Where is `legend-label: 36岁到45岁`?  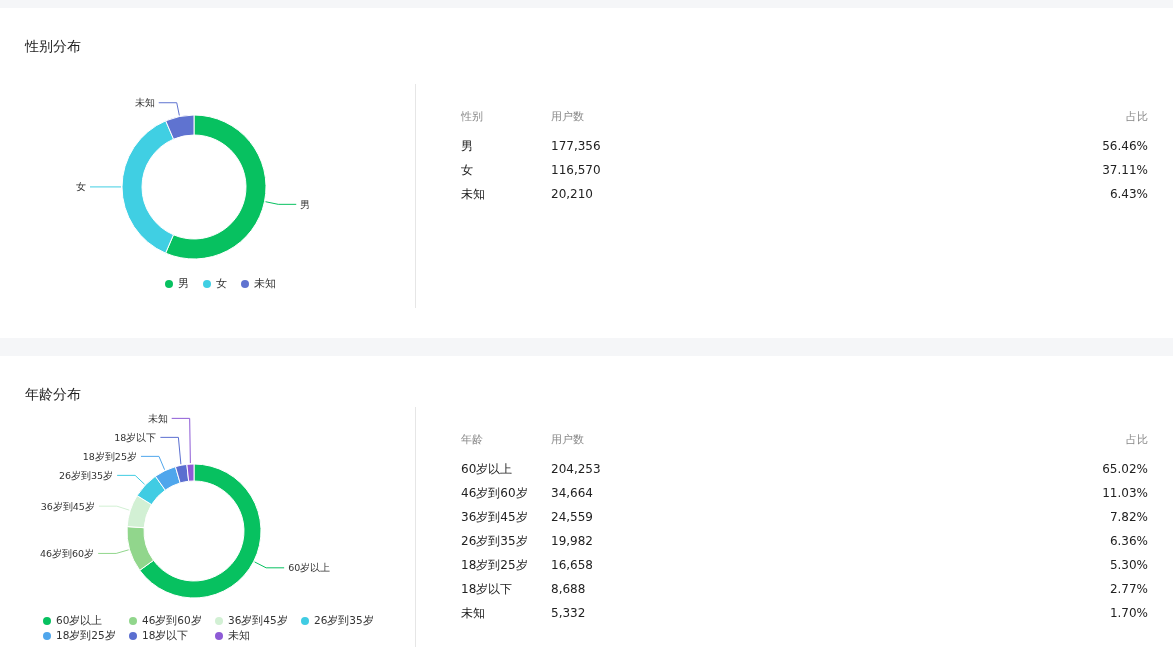
legend-label: 36岁到45岁 is located at coordinates (258, 621).